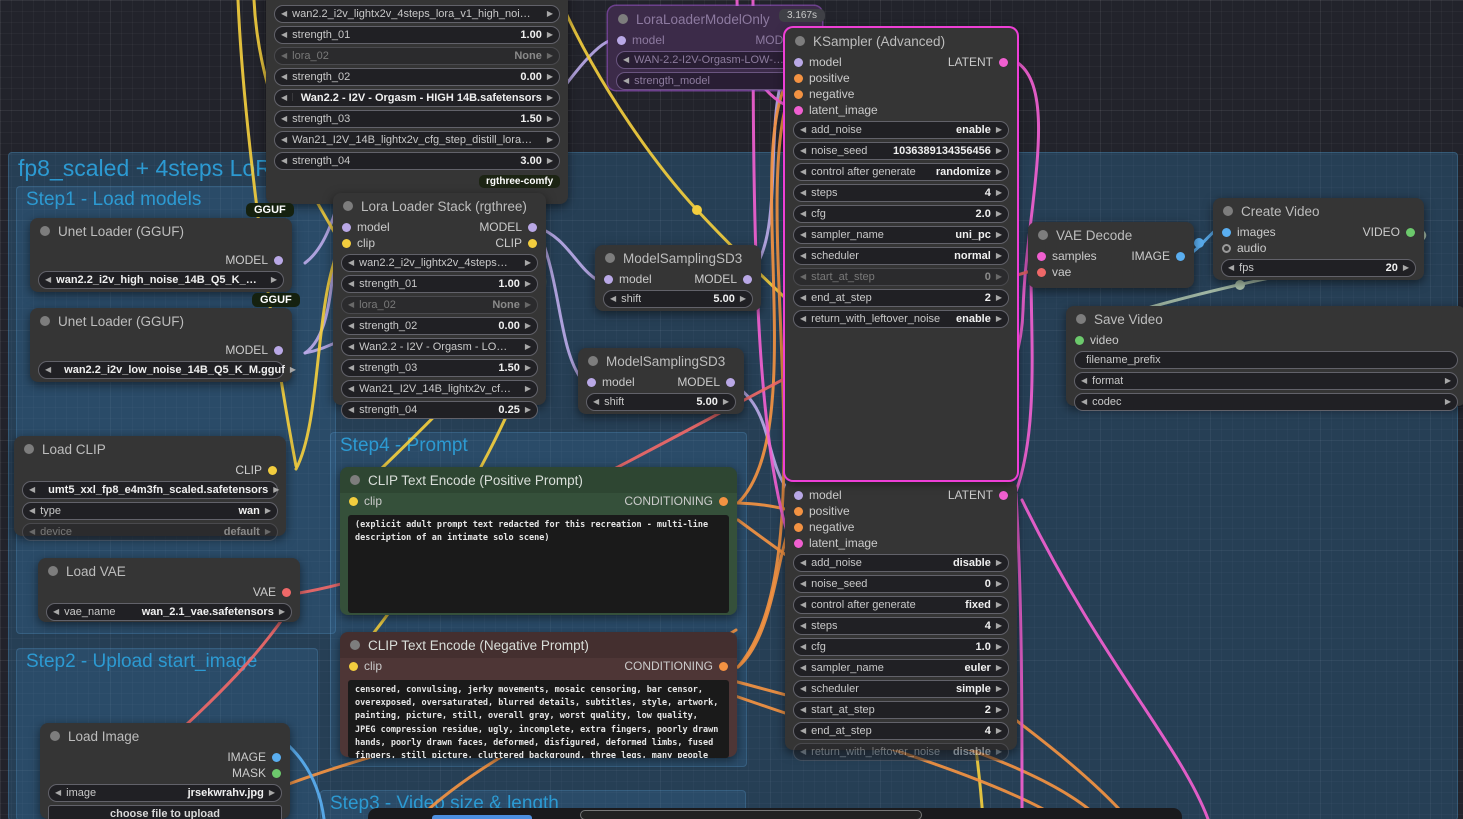 This screenshot has width=1463, height=819. I want to click on widget-steps: ◀ steps 4 ▶, so click(901, 626).